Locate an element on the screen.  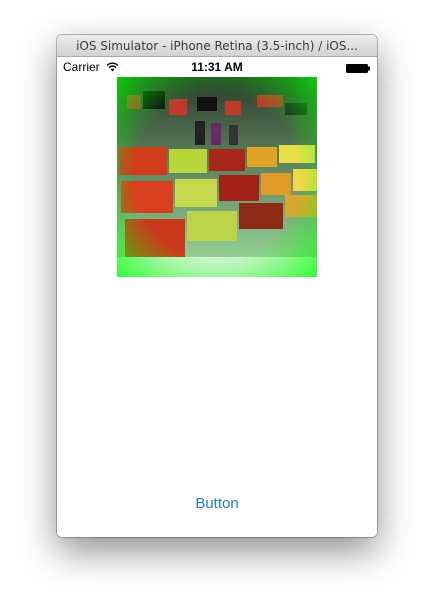
battery-icon is located at coordinates (358, 67).